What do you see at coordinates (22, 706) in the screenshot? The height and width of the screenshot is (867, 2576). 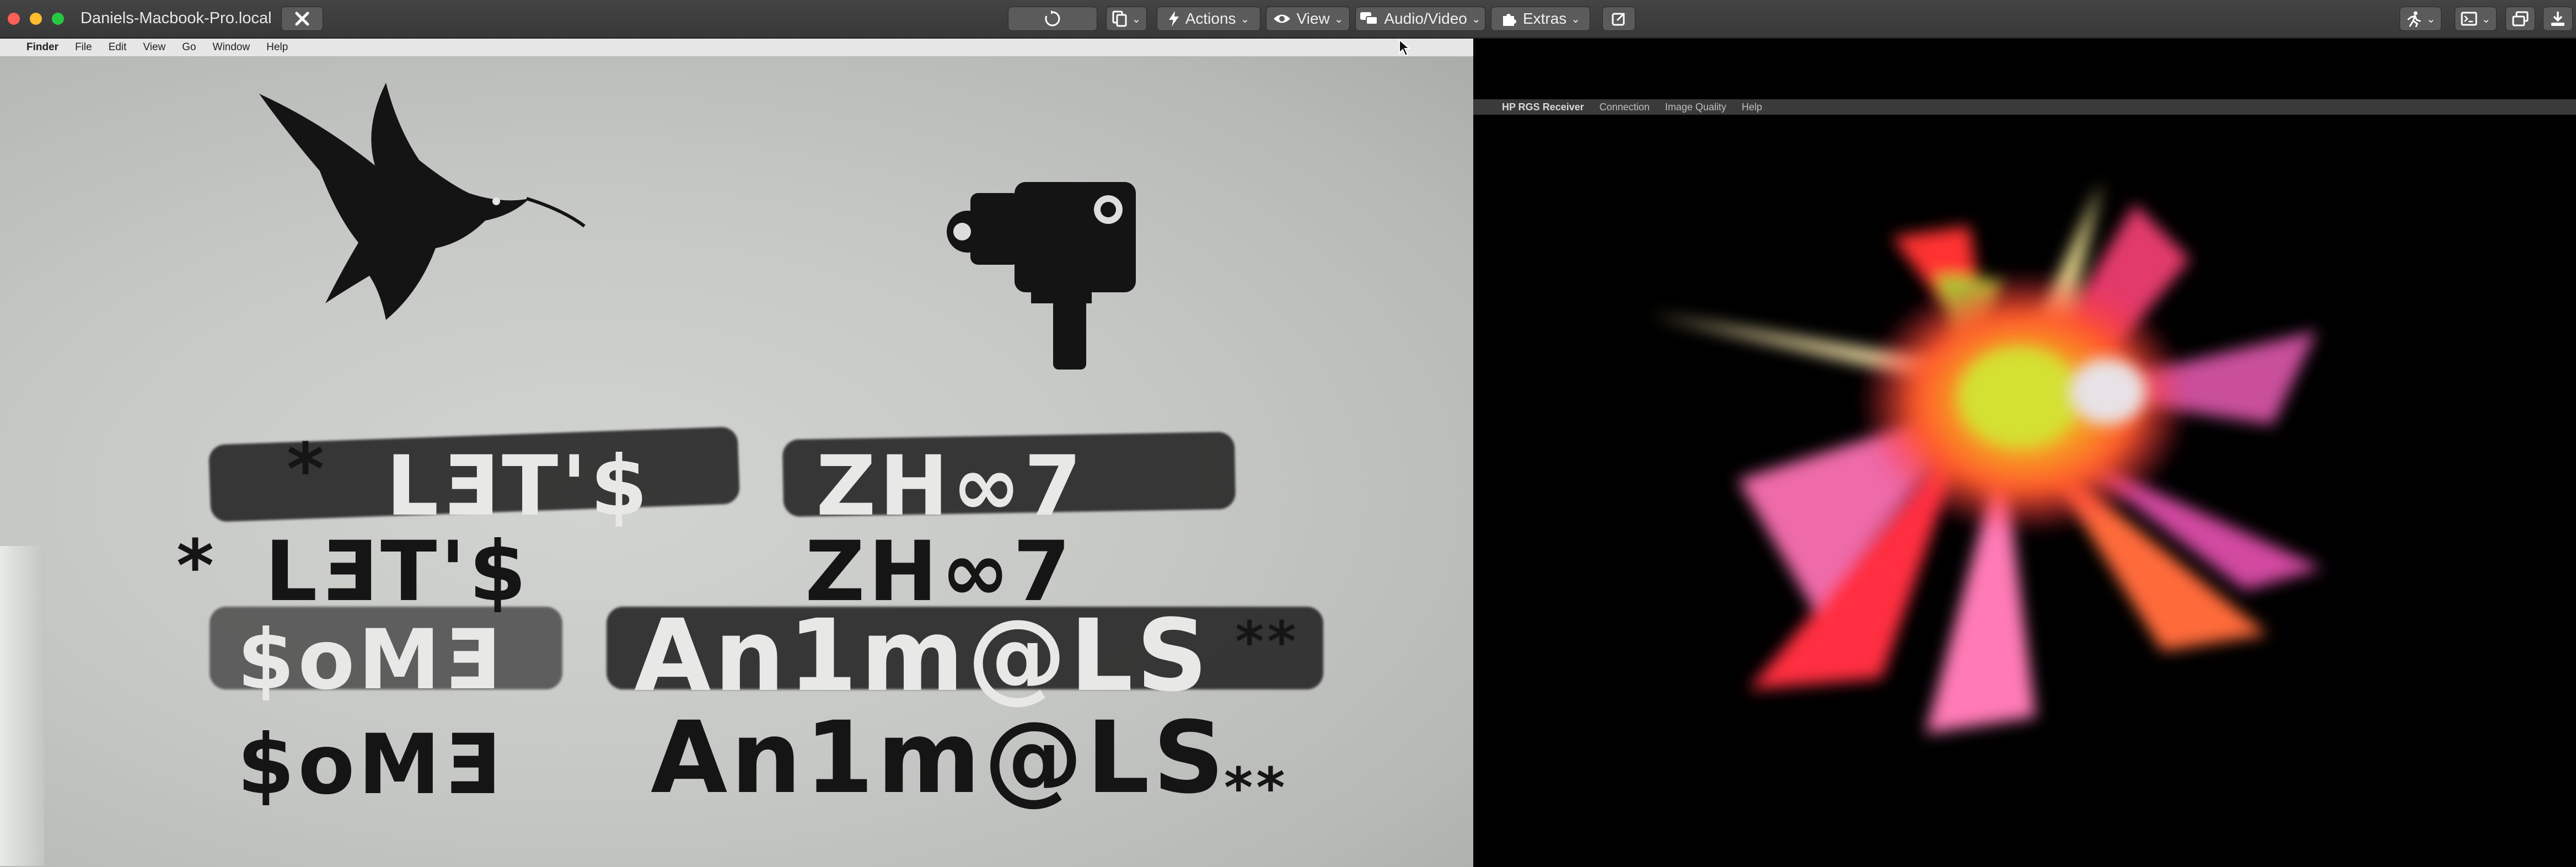 I see `wall-edge` at bounding box center [22, 706].